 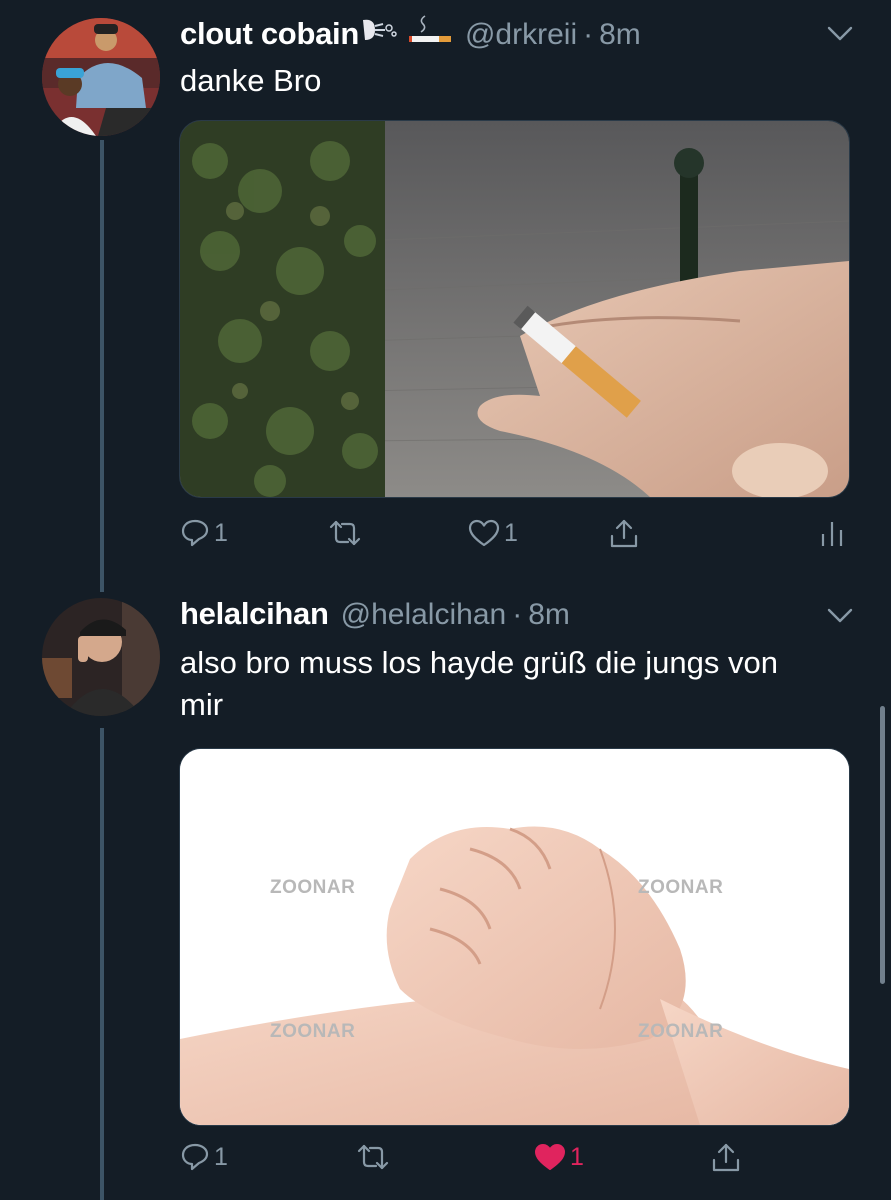 I want to click on analytics-icon, so click(x=832, y=534).